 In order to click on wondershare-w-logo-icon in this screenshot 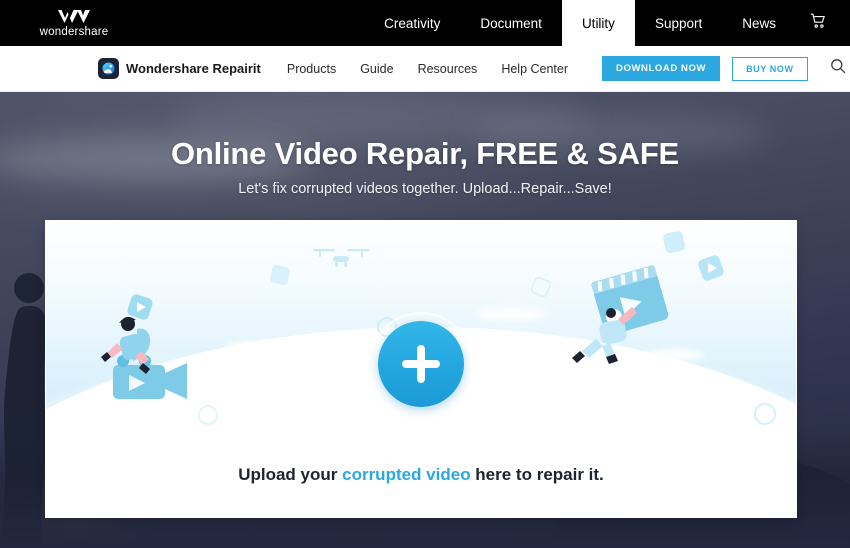, I will do `click(74, 17)`.